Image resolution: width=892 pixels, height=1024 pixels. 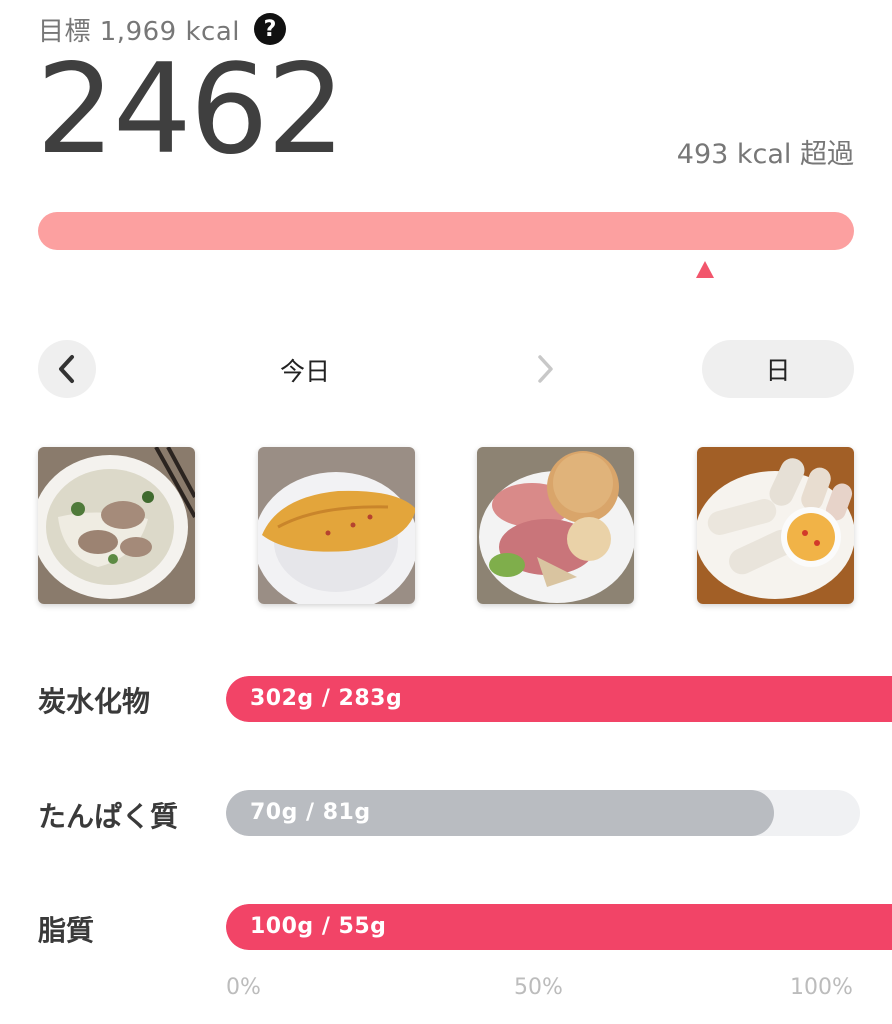 I want to click on meal-photo-pho, so click(x=116, y=525).